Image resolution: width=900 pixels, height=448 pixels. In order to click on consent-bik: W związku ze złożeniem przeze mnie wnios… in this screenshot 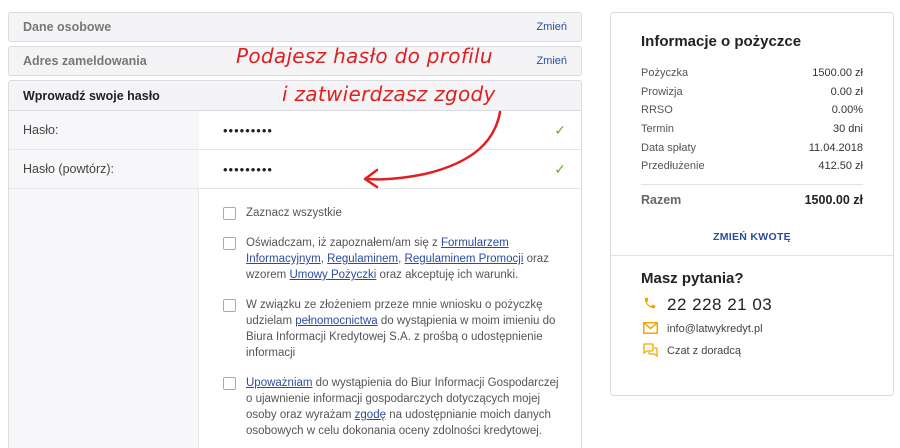, I will do `click(392, 329)`.